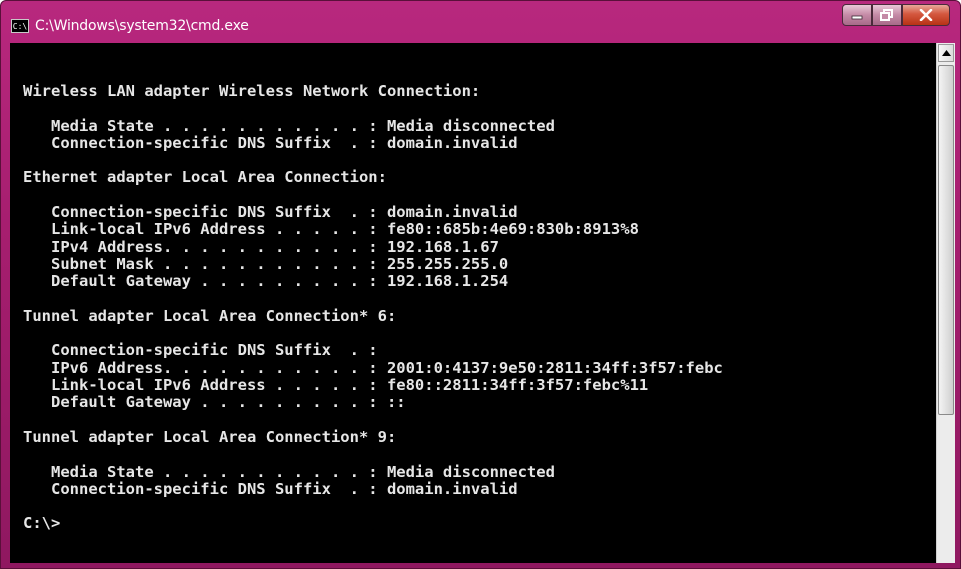  Describe the element at coordinates (946, 240) in the screenshot. I see `scroll-thumb` at that location.